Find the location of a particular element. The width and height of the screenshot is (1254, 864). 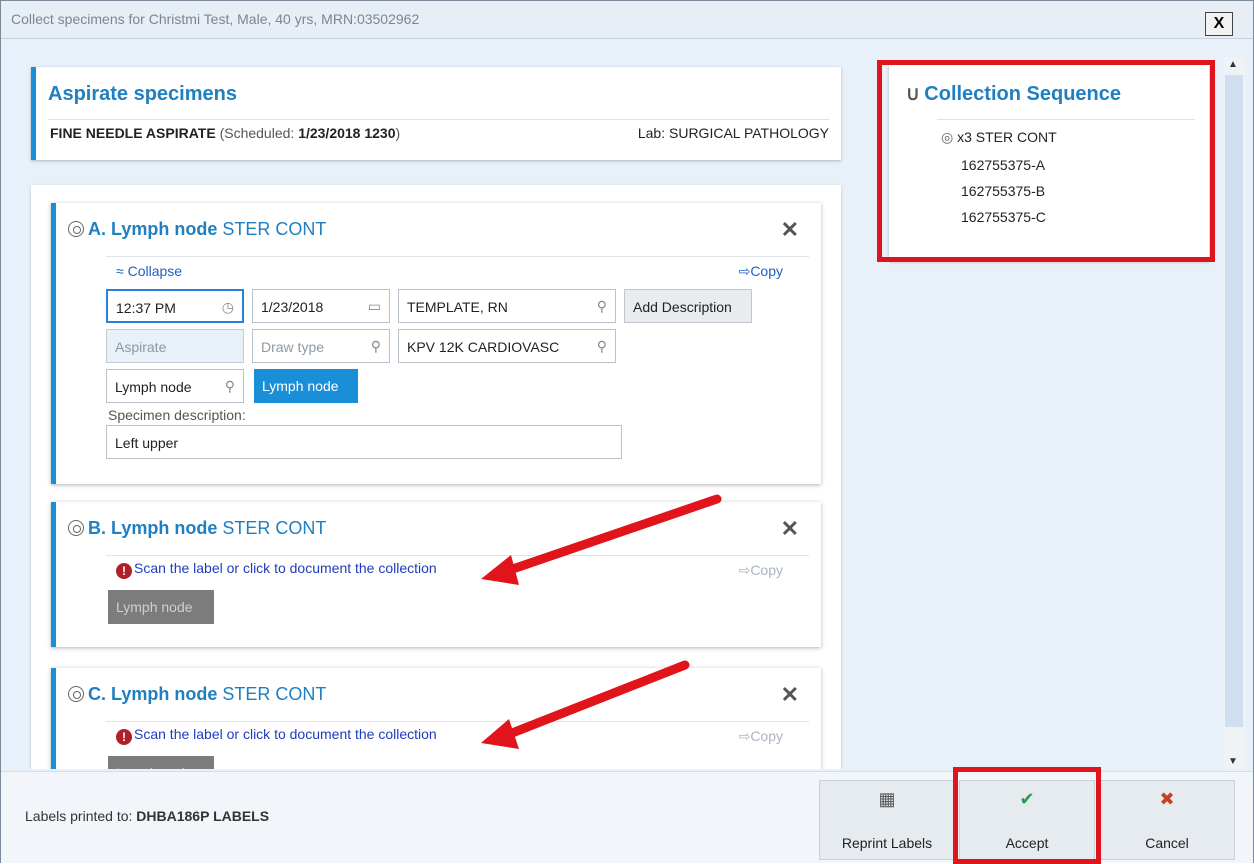

copy-link-a: ⇨Copy is located at coordinates (761, 271).